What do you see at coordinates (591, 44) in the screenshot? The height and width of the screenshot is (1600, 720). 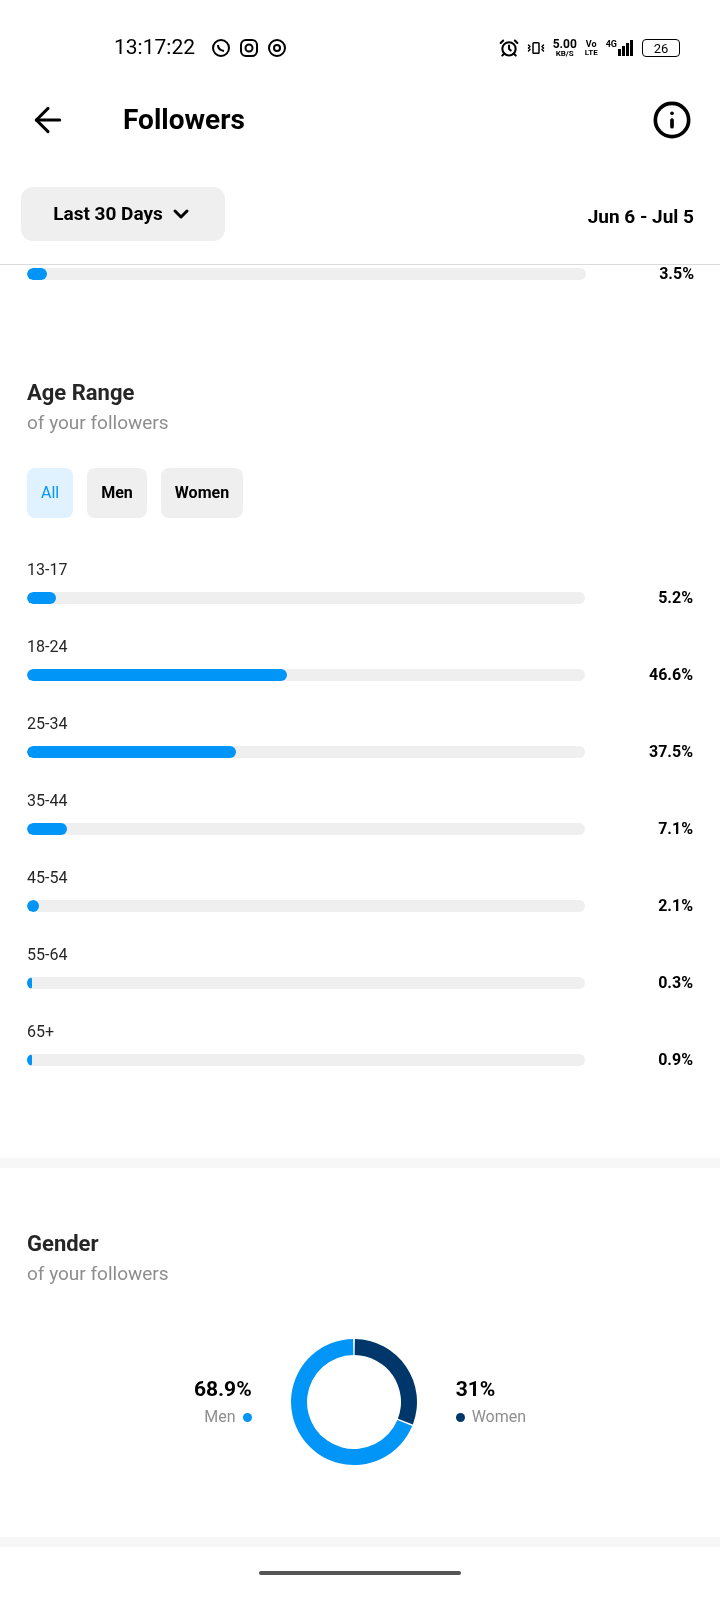 I see `volte-label: Vo` at bounding box center [591, 44].